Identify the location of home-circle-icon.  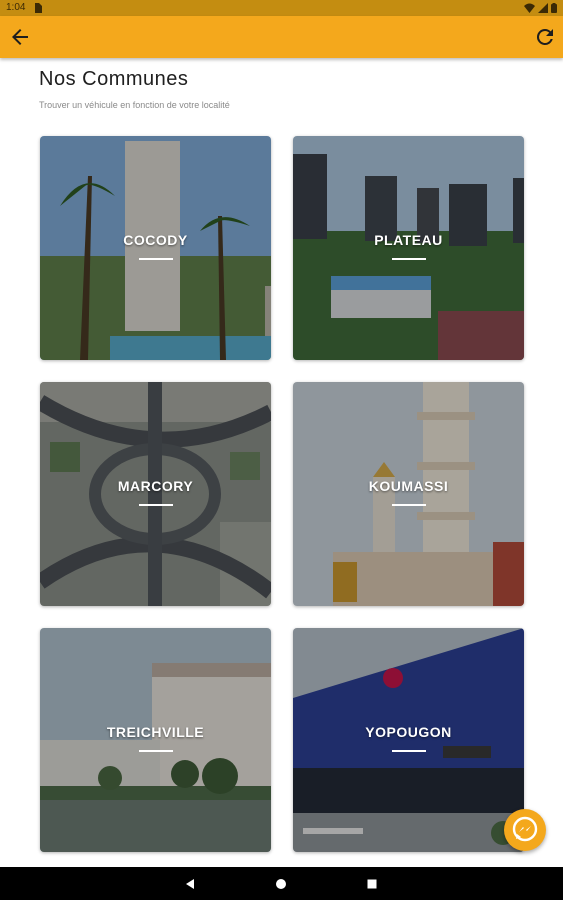
(281, 884).